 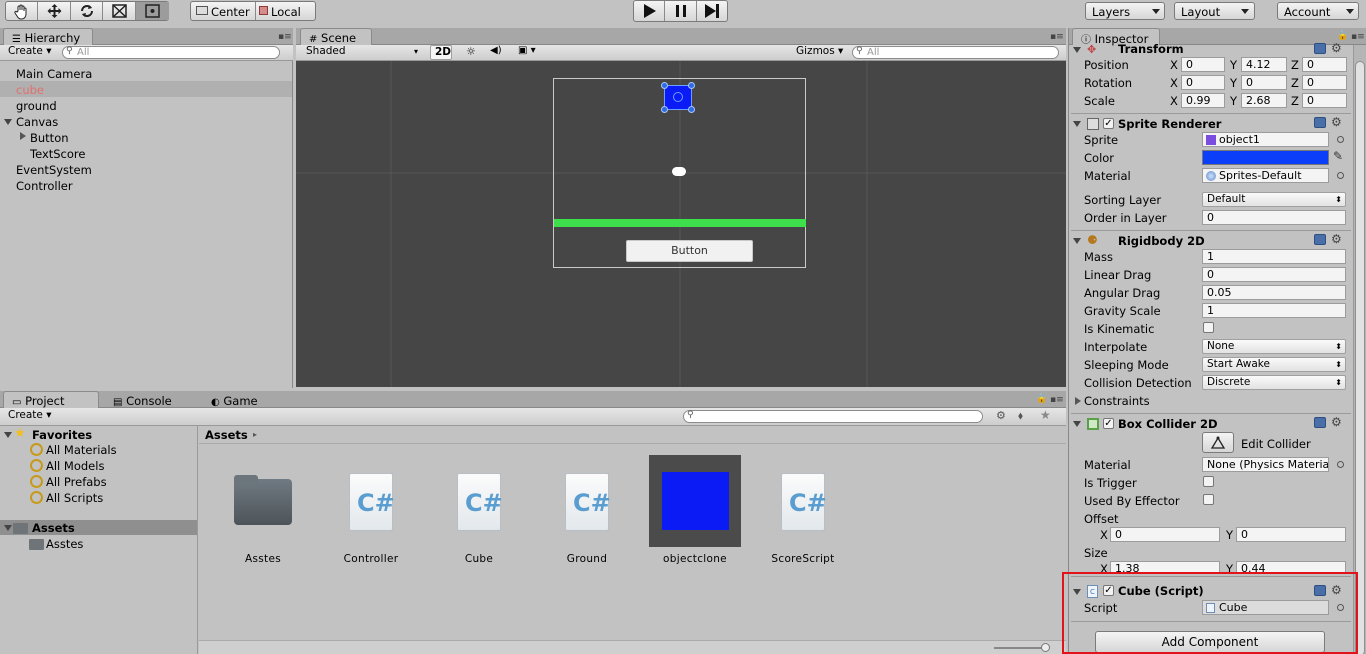 I want to click on sleeping-mode-dropdown: Start Awake ⬍, so click(x=1274, y=364).